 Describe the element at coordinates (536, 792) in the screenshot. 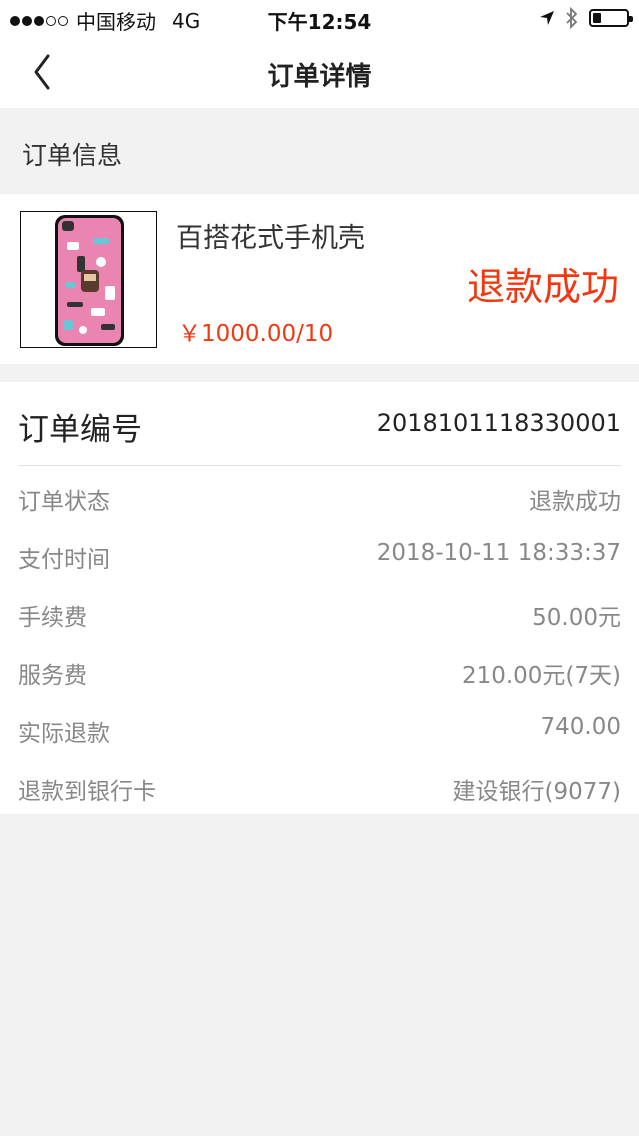

I see `detail-value: 建设银行(9077)` at that location.